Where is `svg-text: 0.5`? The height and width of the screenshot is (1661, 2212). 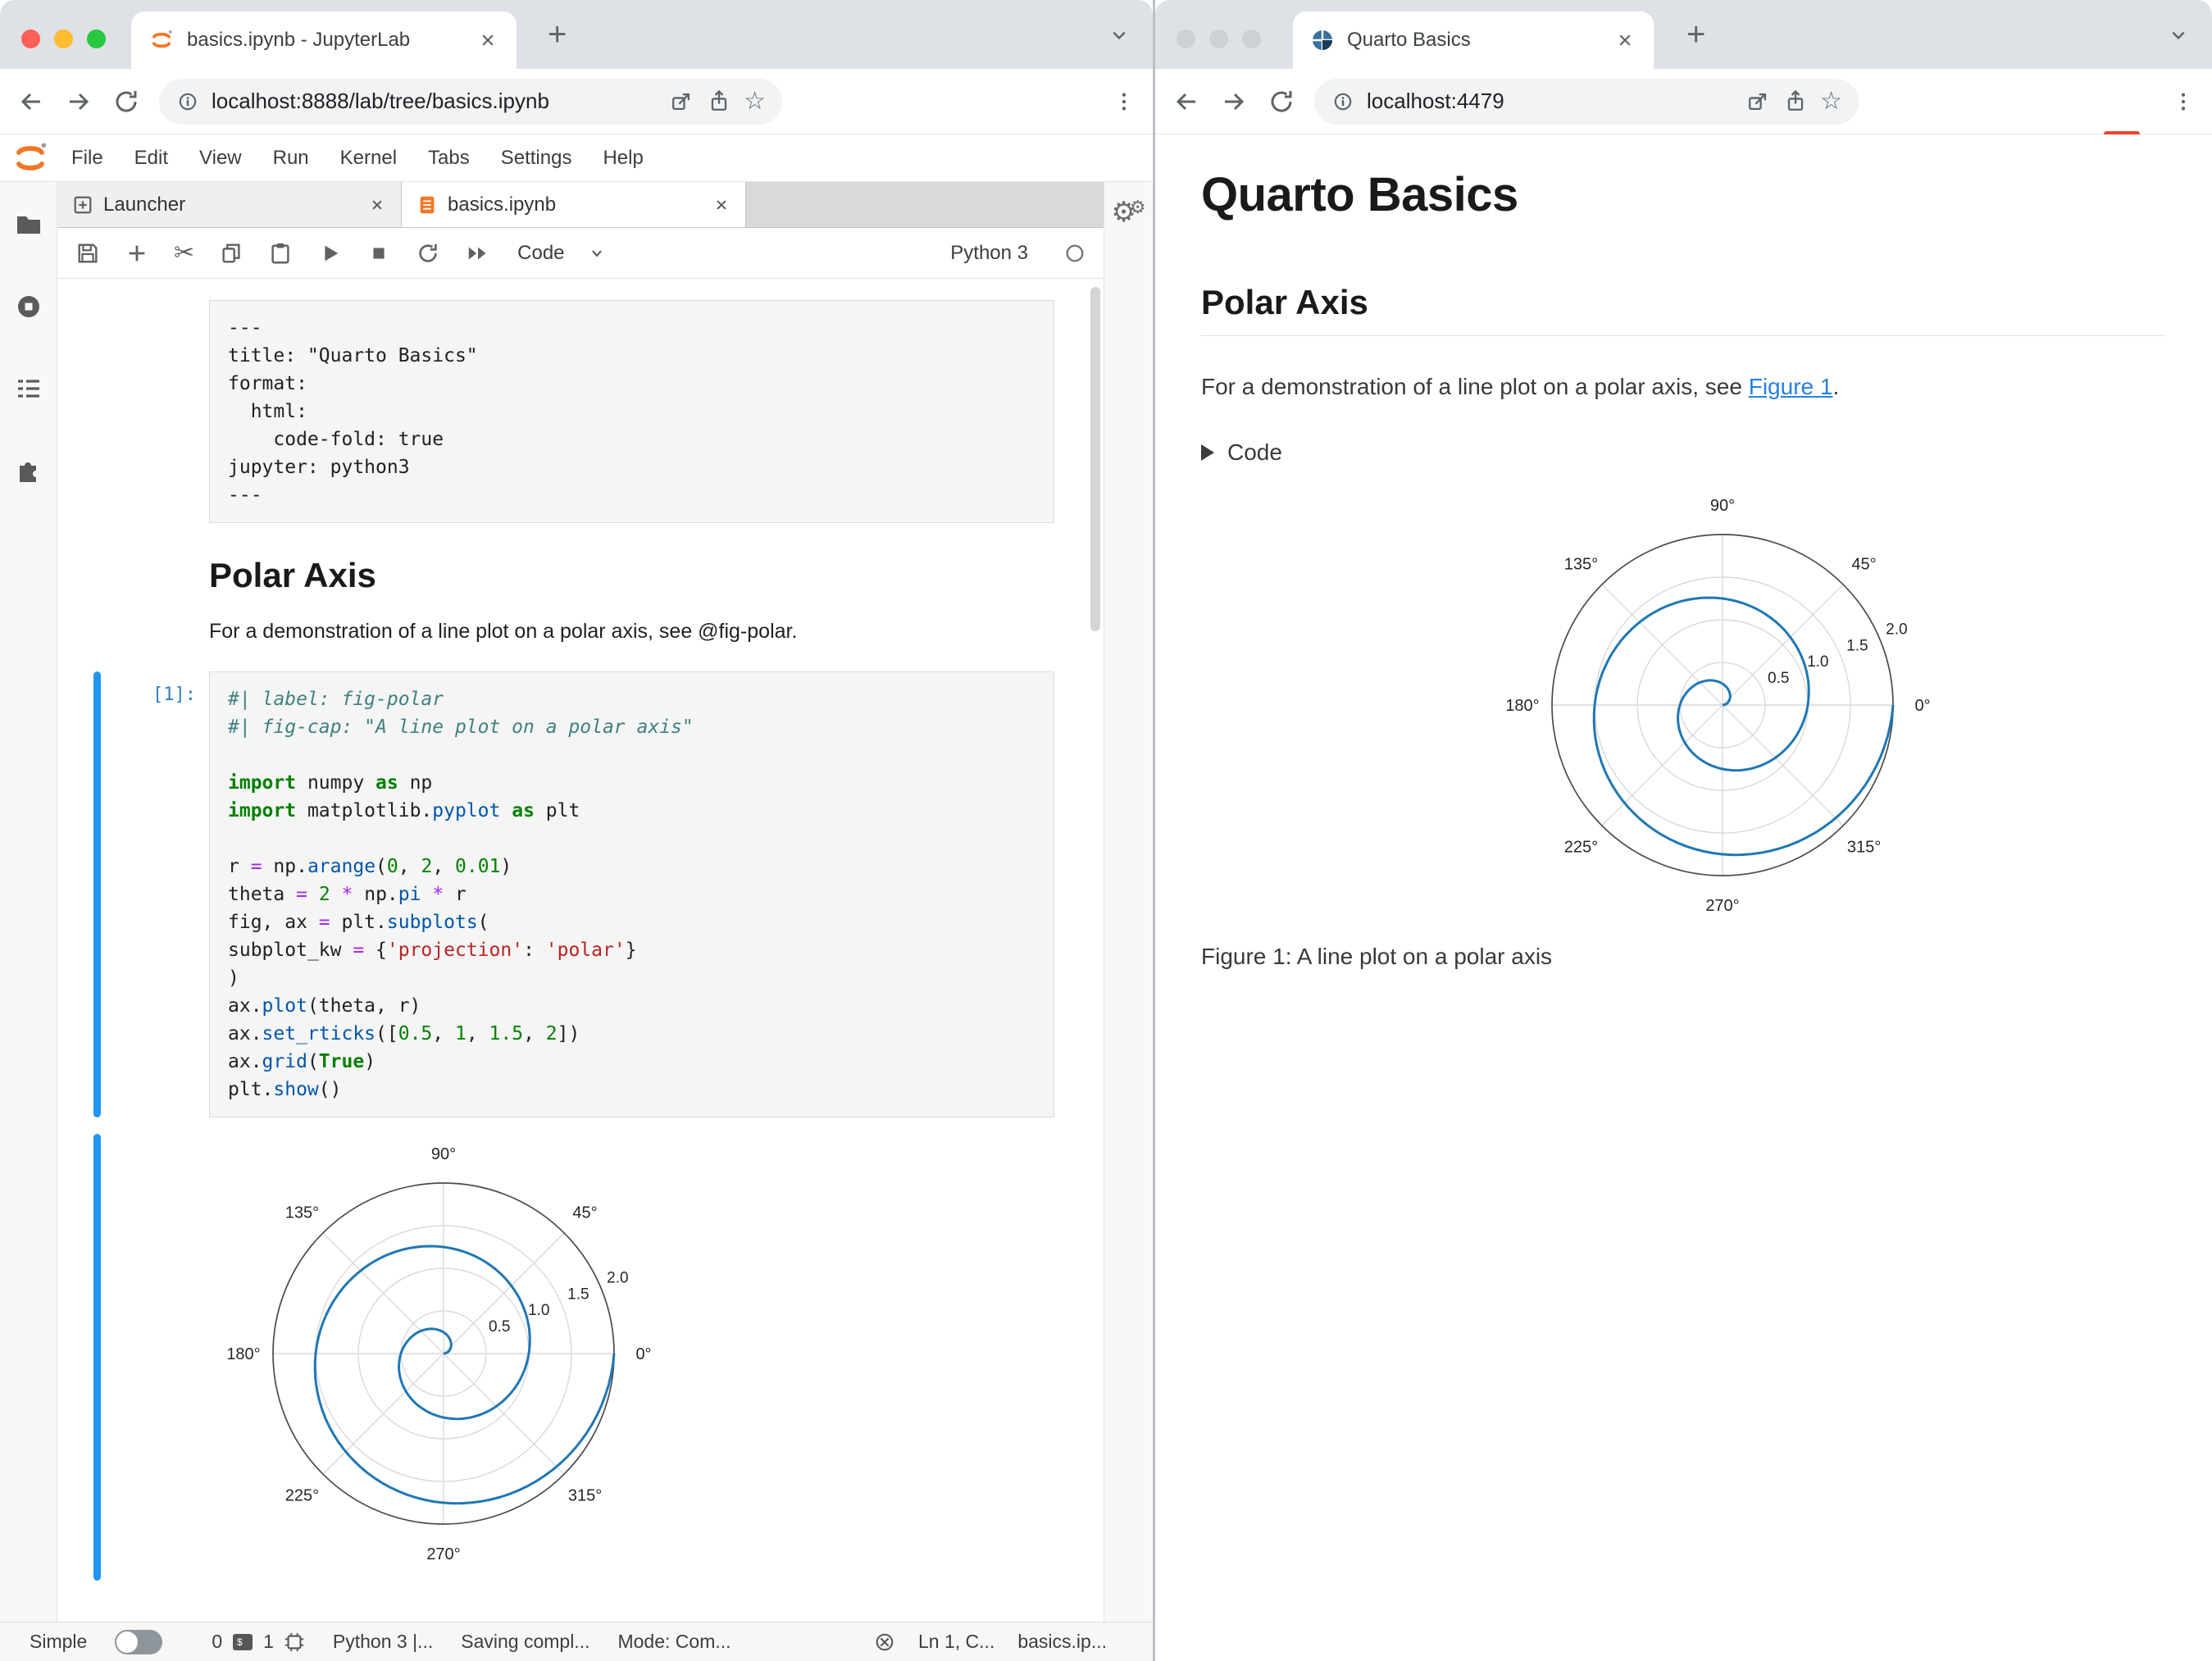 svg-text: 0.5 is located at coordinates (1778, 678).